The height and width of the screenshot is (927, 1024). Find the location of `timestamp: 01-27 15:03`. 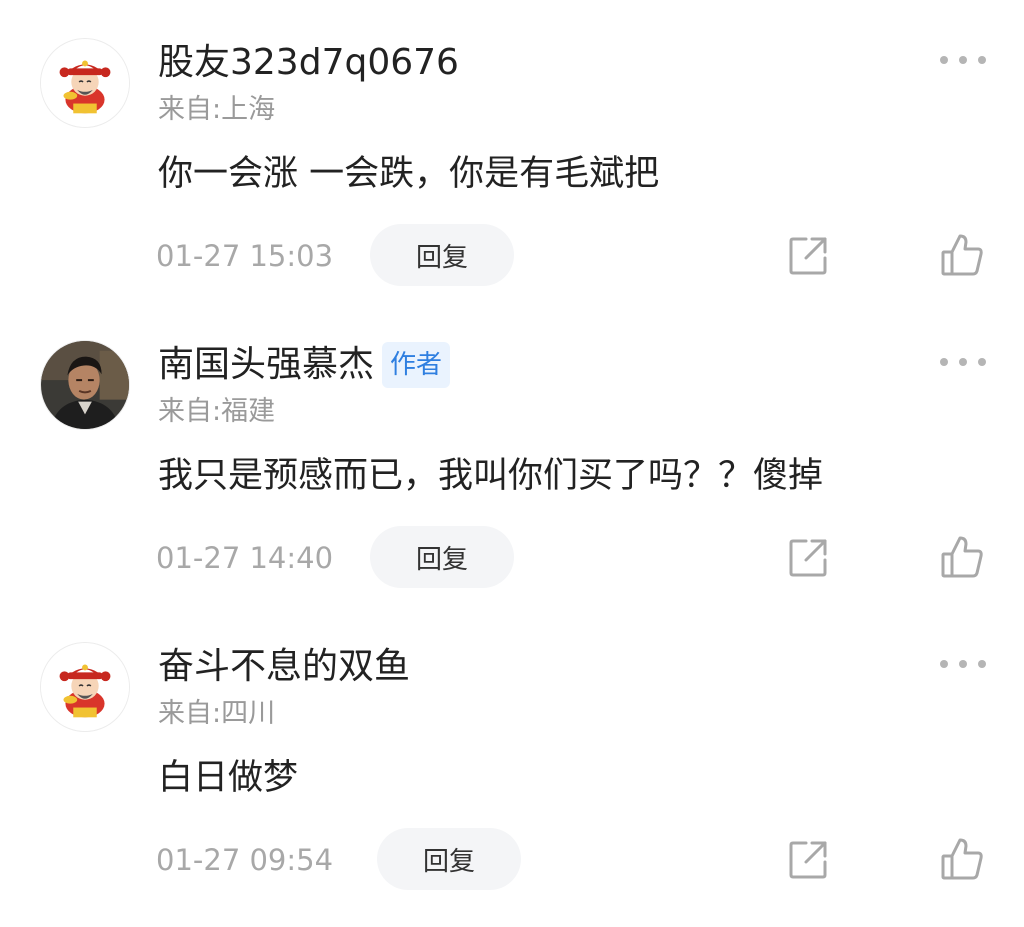

timestamp: 01-27 15:03 is located at coordinates (245, 256).